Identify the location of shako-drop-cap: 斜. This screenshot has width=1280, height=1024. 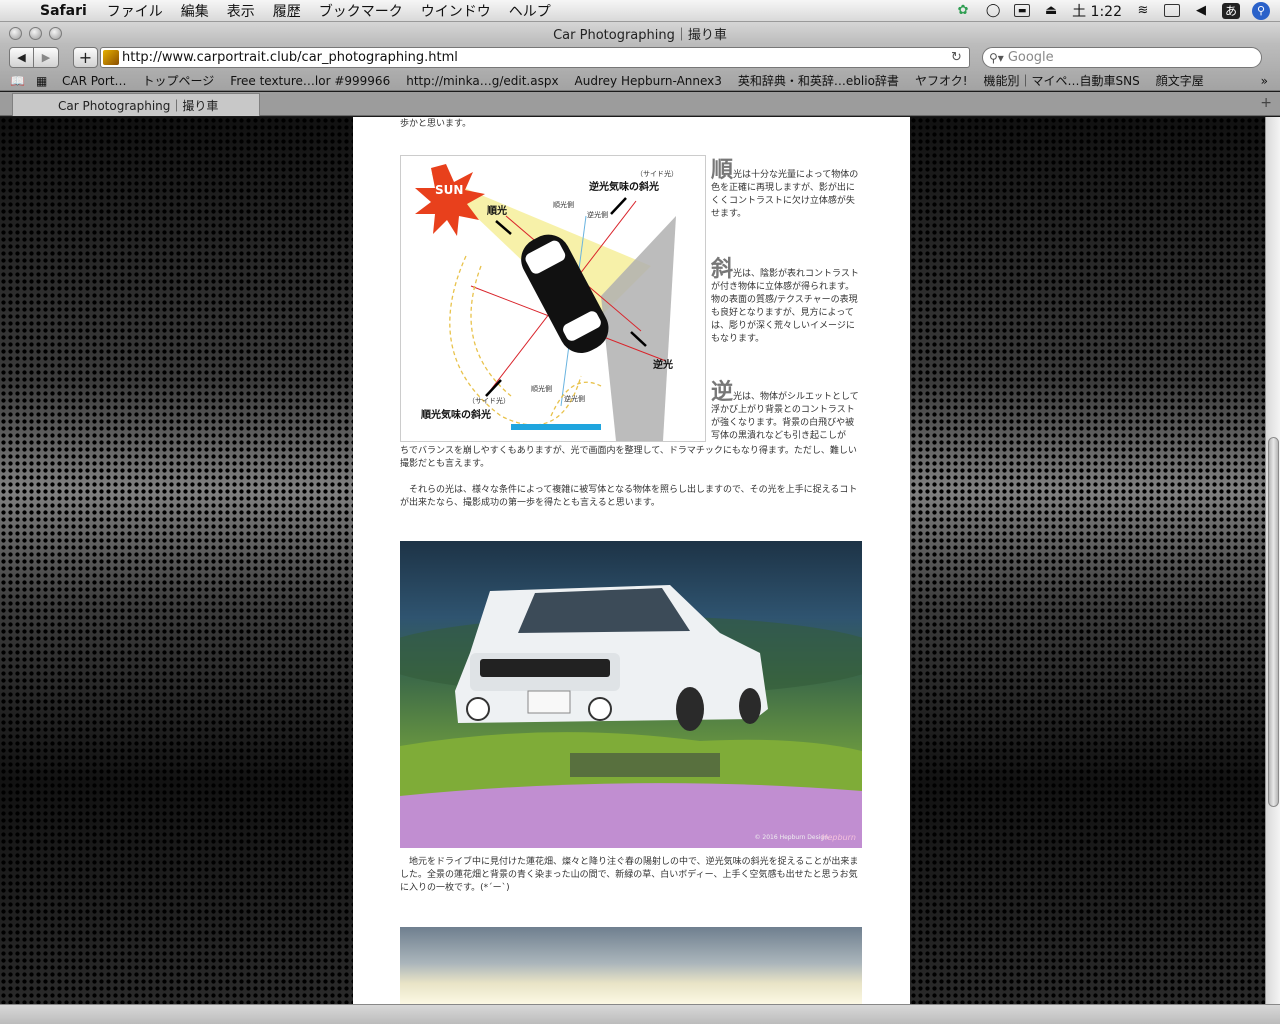
(722, 269).